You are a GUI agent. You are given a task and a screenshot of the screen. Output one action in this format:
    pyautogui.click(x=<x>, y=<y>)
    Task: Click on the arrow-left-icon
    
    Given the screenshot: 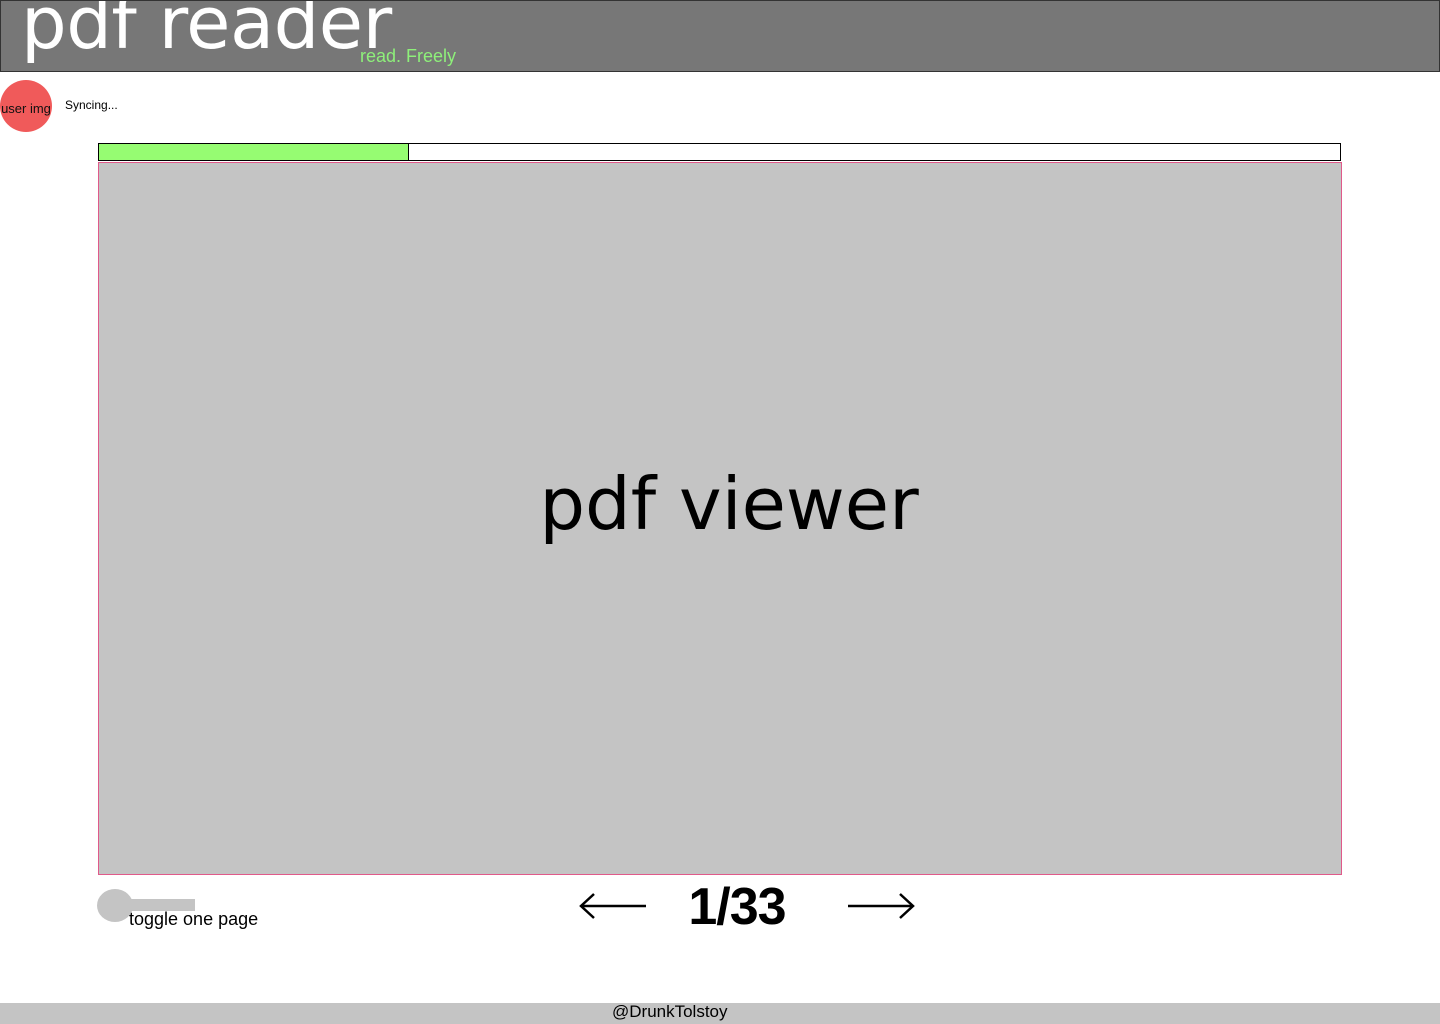 What is the action you would take?
    pyautogui.click(x=612, y=906)
    